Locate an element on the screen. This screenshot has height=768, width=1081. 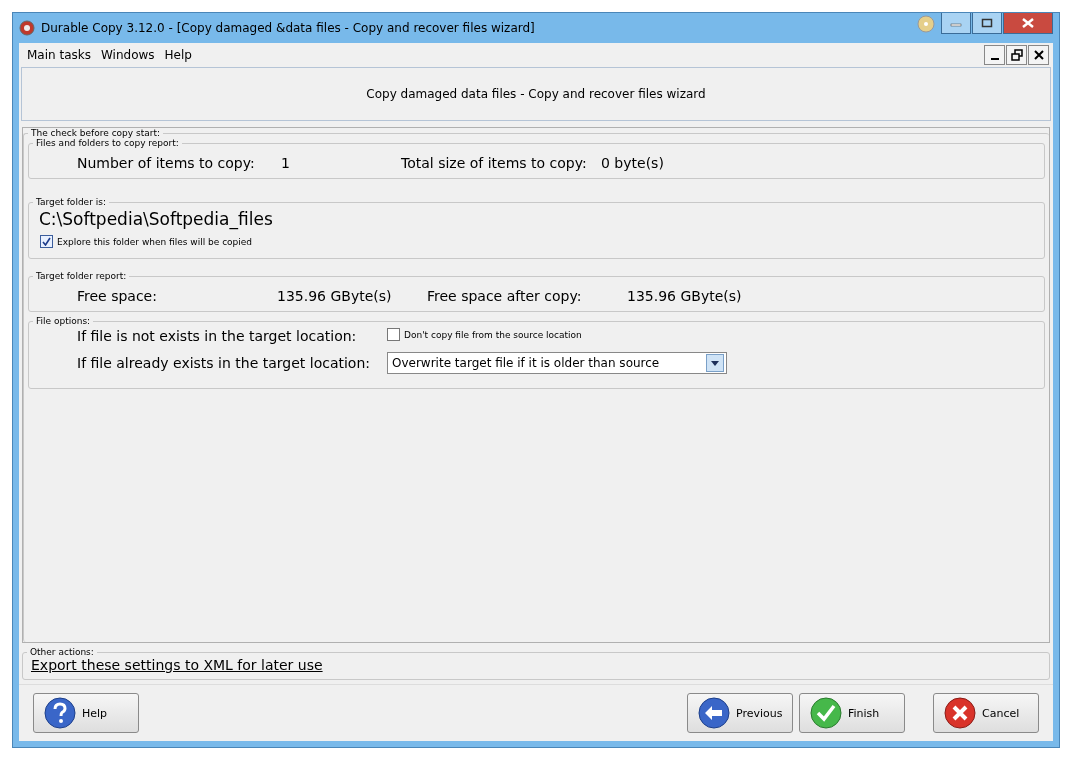
child-close-button is located at coordinates (1038, 55).